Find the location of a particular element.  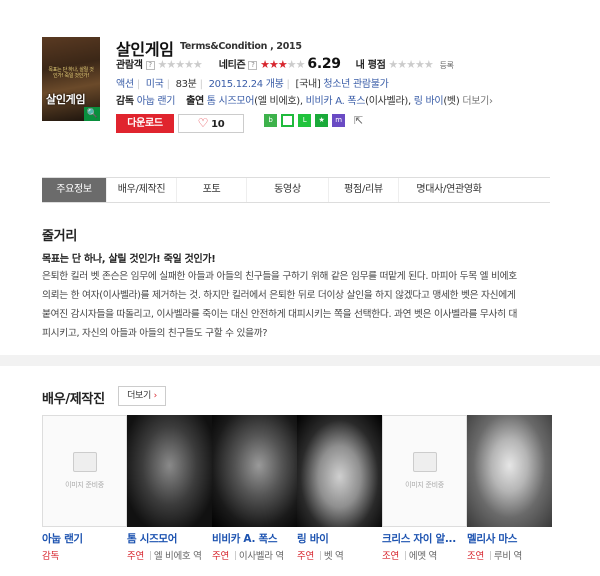

like-button: ♡ 10 is located at coordinates (211, 123).